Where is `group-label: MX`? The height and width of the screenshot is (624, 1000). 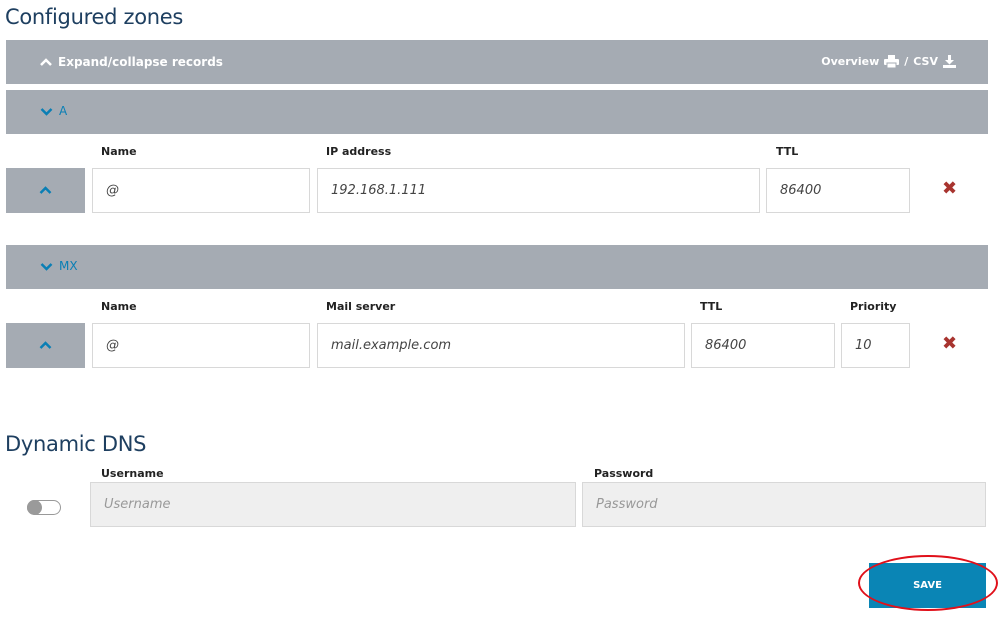
group-label: MX is located at coordinates (68, 266).